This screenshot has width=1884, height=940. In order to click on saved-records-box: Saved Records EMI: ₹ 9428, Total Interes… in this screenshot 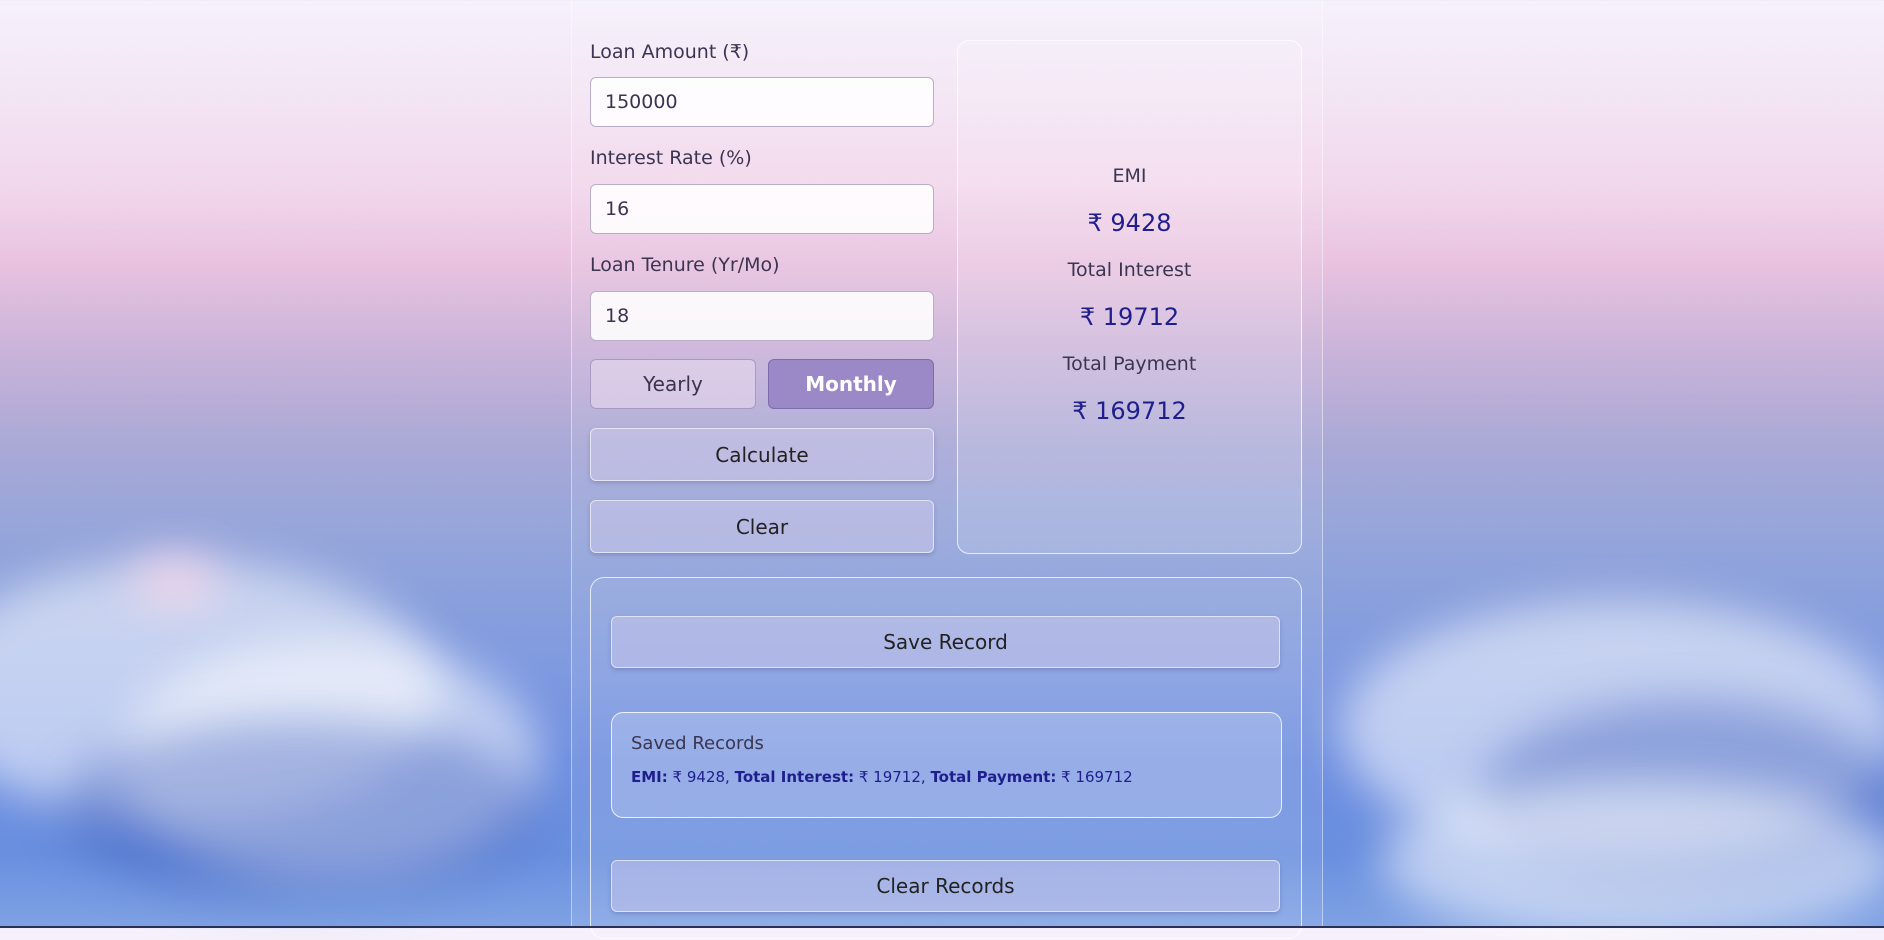, I will do `click(946, 765)`.